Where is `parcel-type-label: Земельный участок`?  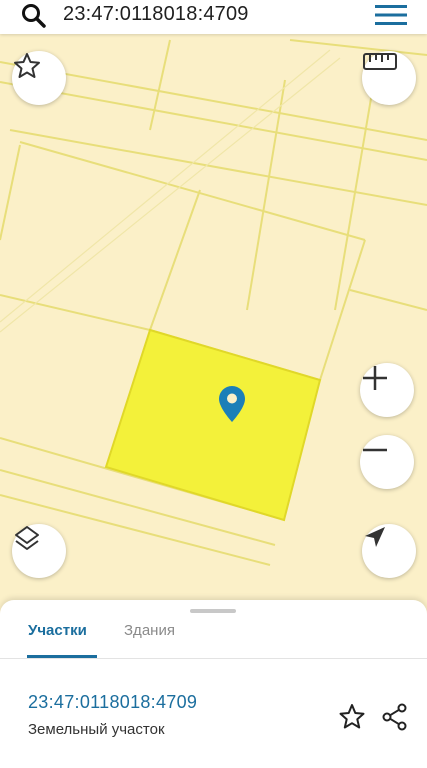 parcel-type-label: Земельный участок is located at coordinates (96, 729).